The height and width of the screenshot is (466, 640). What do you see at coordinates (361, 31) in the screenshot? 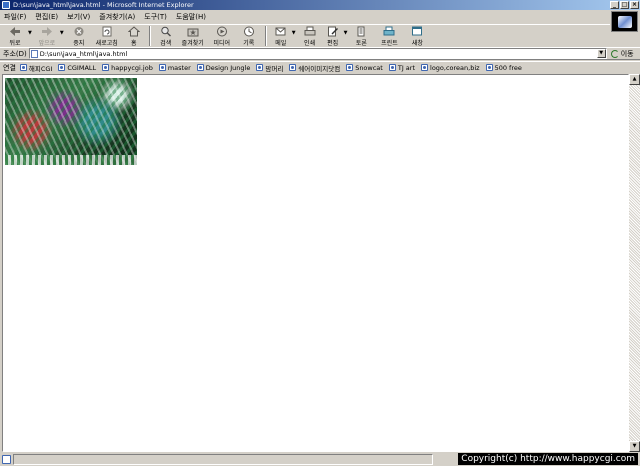
I see `discuss-icon` at bounding box center [361, 31].